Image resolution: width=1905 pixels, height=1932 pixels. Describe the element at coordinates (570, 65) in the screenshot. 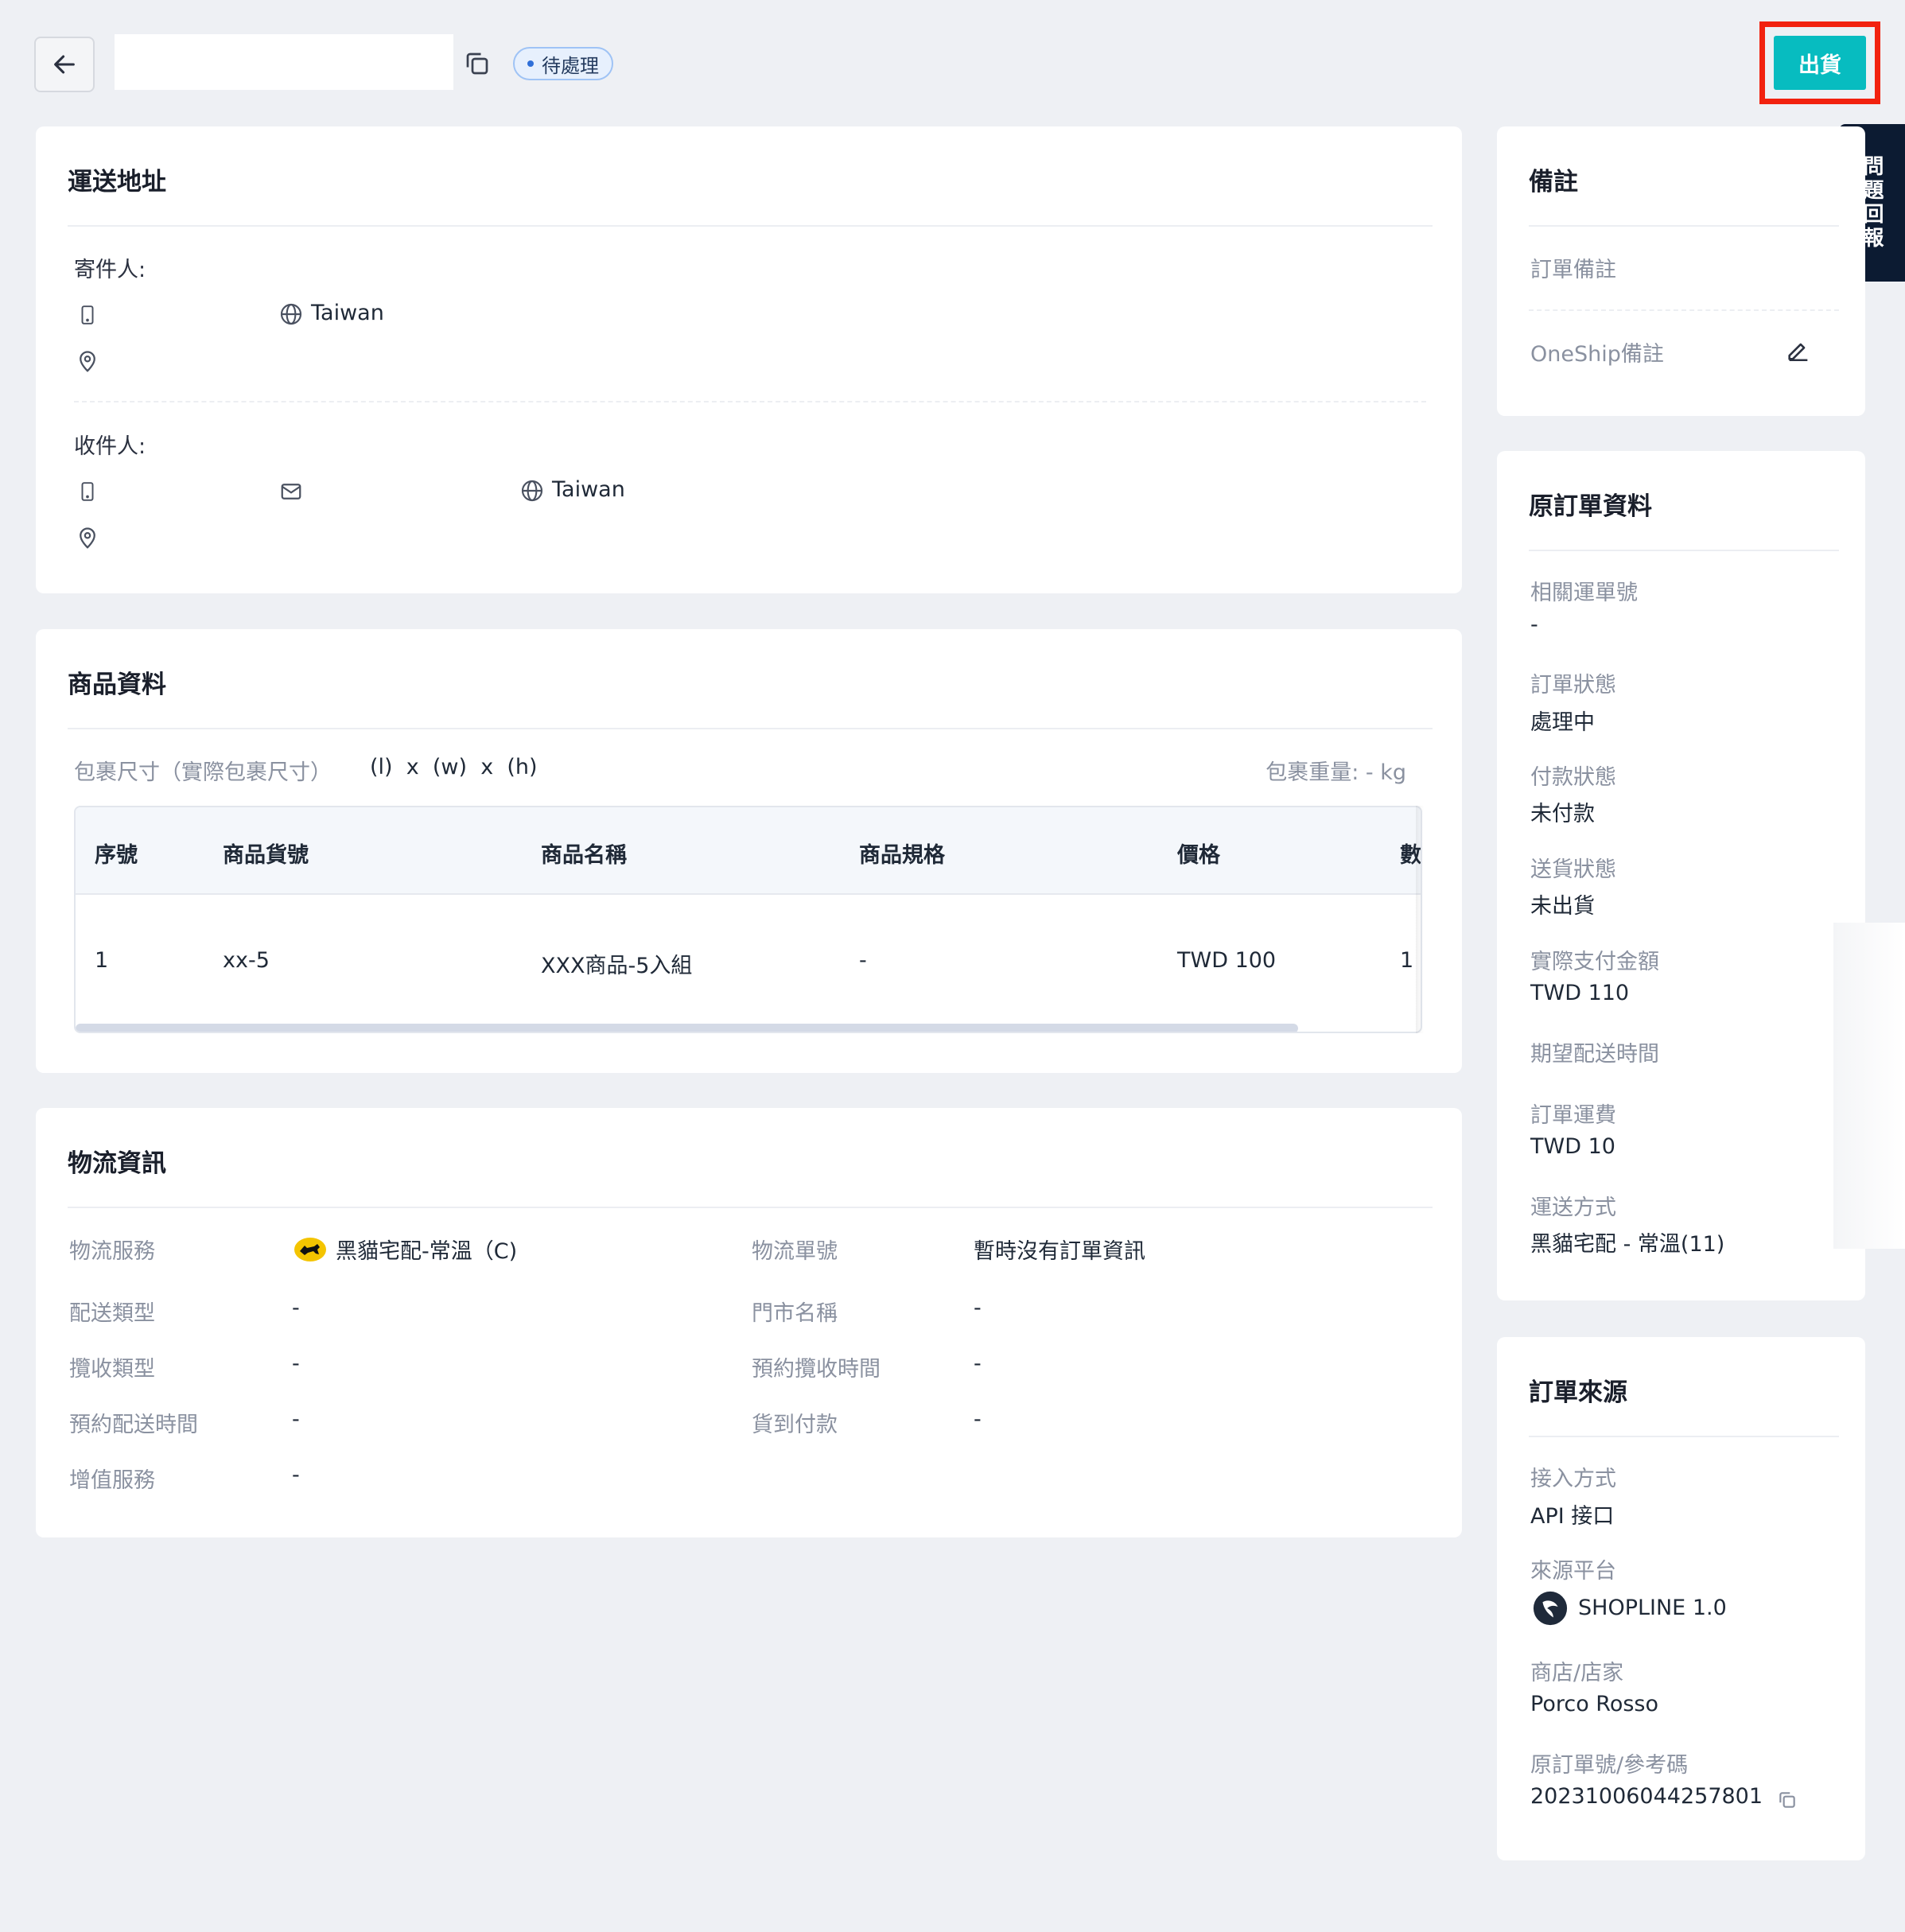

I see `status-text: 待處理` at that location.